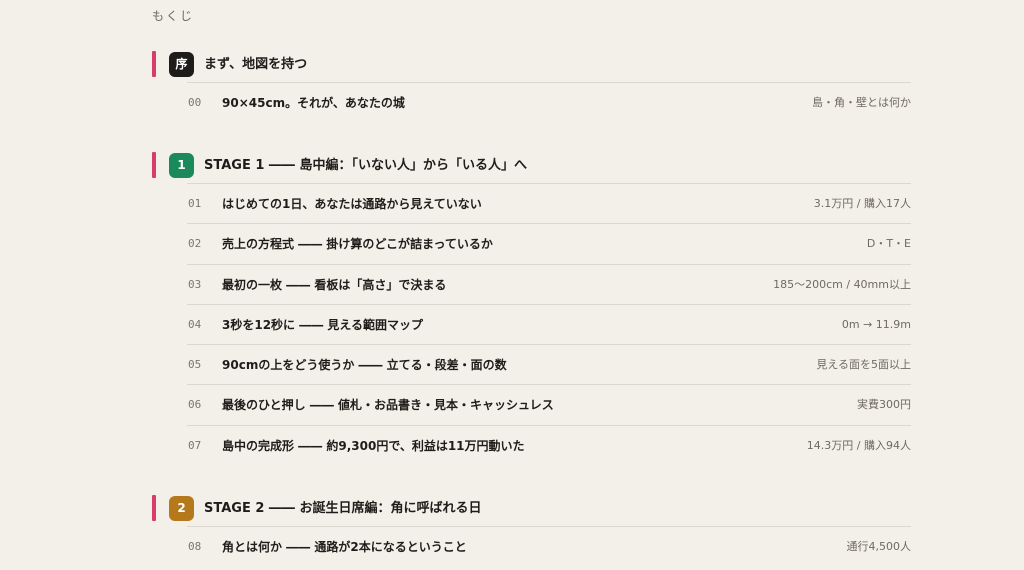  Describe the element at coordinates (876, 324) in the screenshot. I see `chapter-meta: 0m → 11.9m` at that location.